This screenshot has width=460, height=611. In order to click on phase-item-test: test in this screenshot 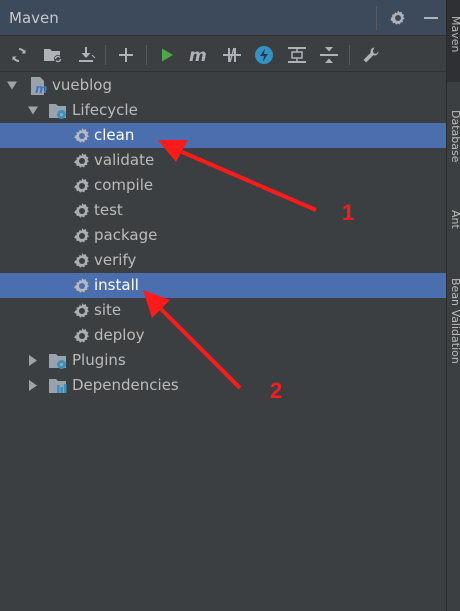, I will do `click(223, 210)`.